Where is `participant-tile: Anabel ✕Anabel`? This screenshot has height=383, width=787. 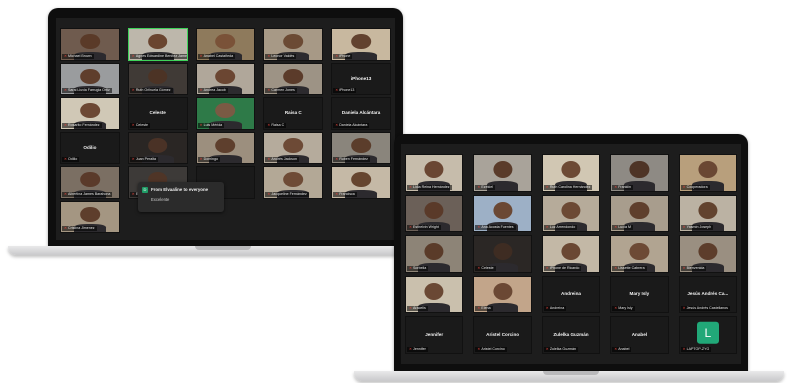 participant-tile: Anabel ✕Anabel is located at coordinates (639, 335).